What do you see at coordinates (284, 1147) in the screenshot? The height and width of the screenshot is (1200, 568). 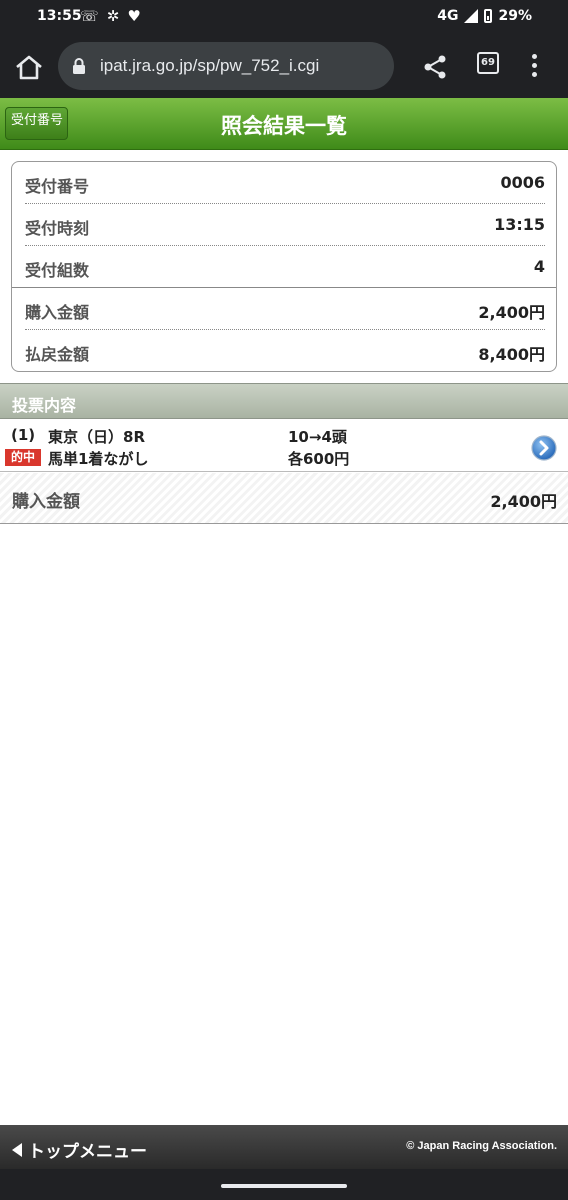 I see `page-footer: トップメニュー © Japan Racing Association.` at bounding box center [284, 1147].